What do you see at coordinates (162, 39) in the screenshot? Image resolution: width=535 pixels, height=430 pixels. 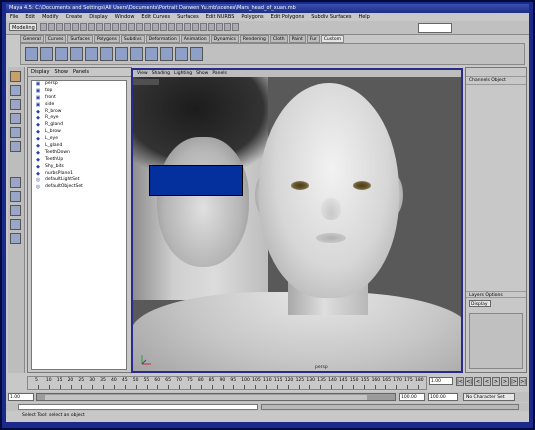 I see `shelf-tab-deformation: Deformation` at bounding box center [162, 39].